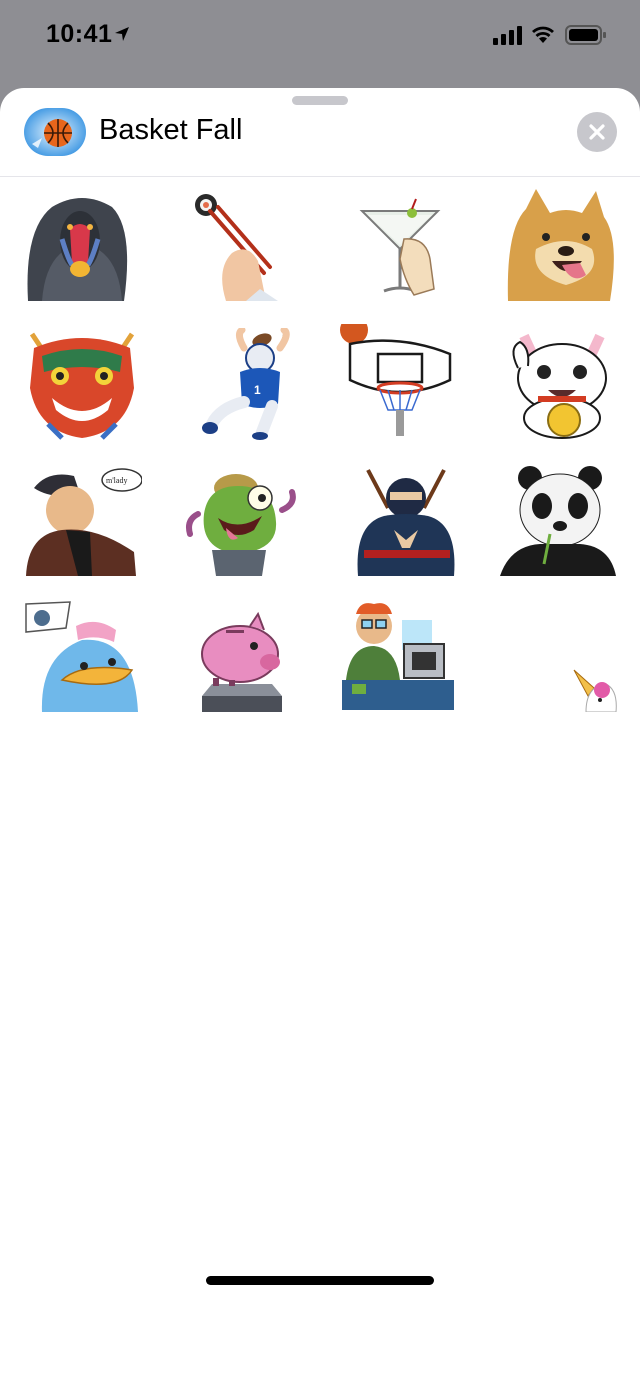 The width and height of the screenshot is (640, 1385). I want to click on sticker-computer-nerd, so click(402, 656).